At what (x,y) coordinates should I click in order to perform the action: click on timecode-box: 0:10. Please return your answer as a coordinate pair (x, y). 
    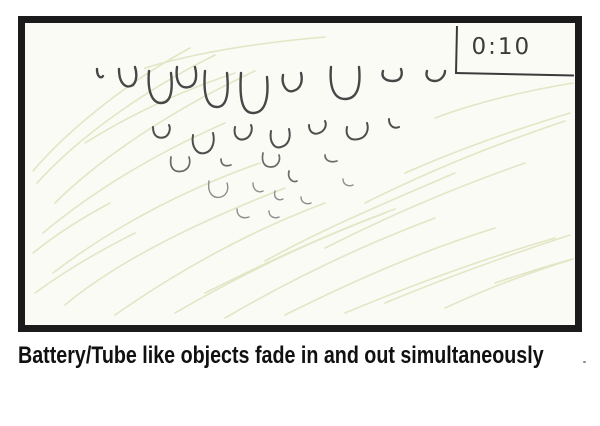
    Looking at the image, I should click on (514, 51).